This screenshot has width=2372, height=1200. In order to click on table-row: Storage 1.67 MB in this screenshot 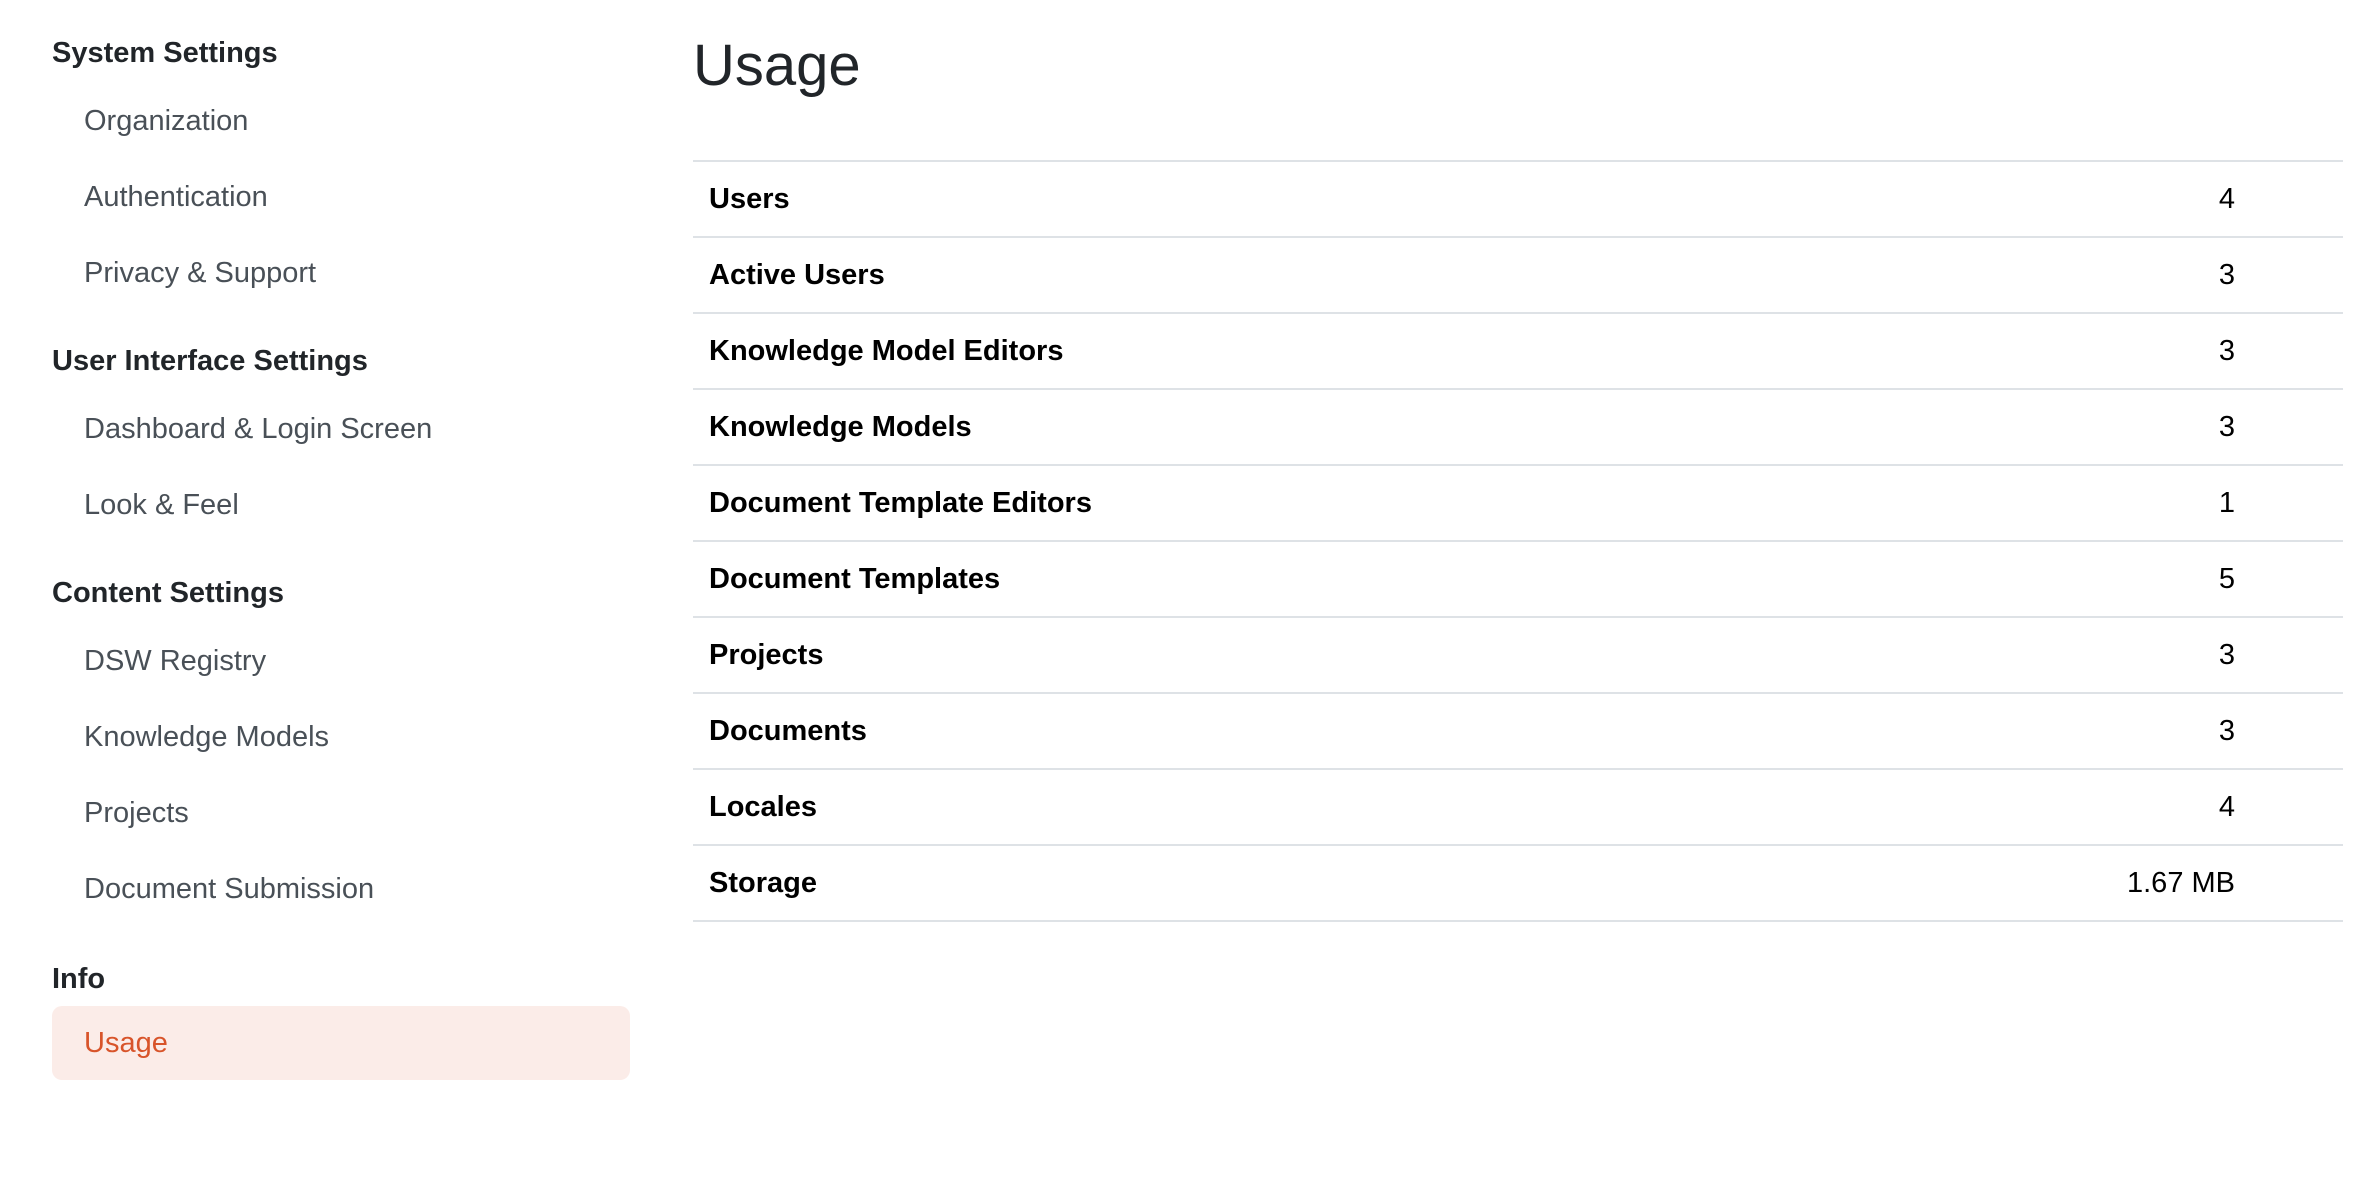, I will do `click(1518, 883)`.